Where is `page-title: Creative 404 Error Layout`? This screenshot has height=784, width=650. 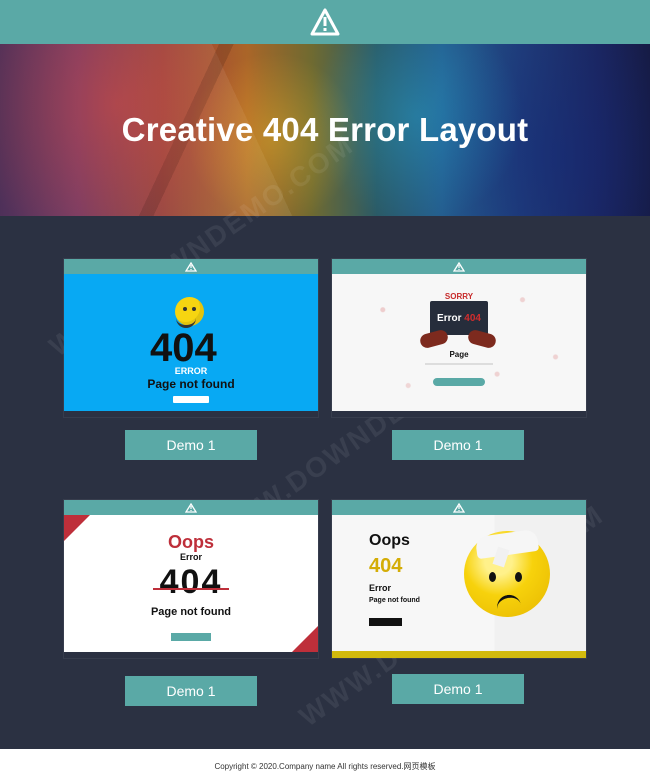 page-title: Creative 404 Error Layout is located at coordinates (325, 129).